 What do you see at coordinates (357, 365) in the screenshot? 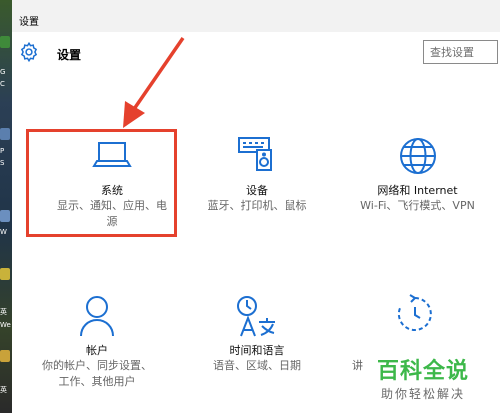
I see `tile-description: 讲` at bounding box center [357, 365].